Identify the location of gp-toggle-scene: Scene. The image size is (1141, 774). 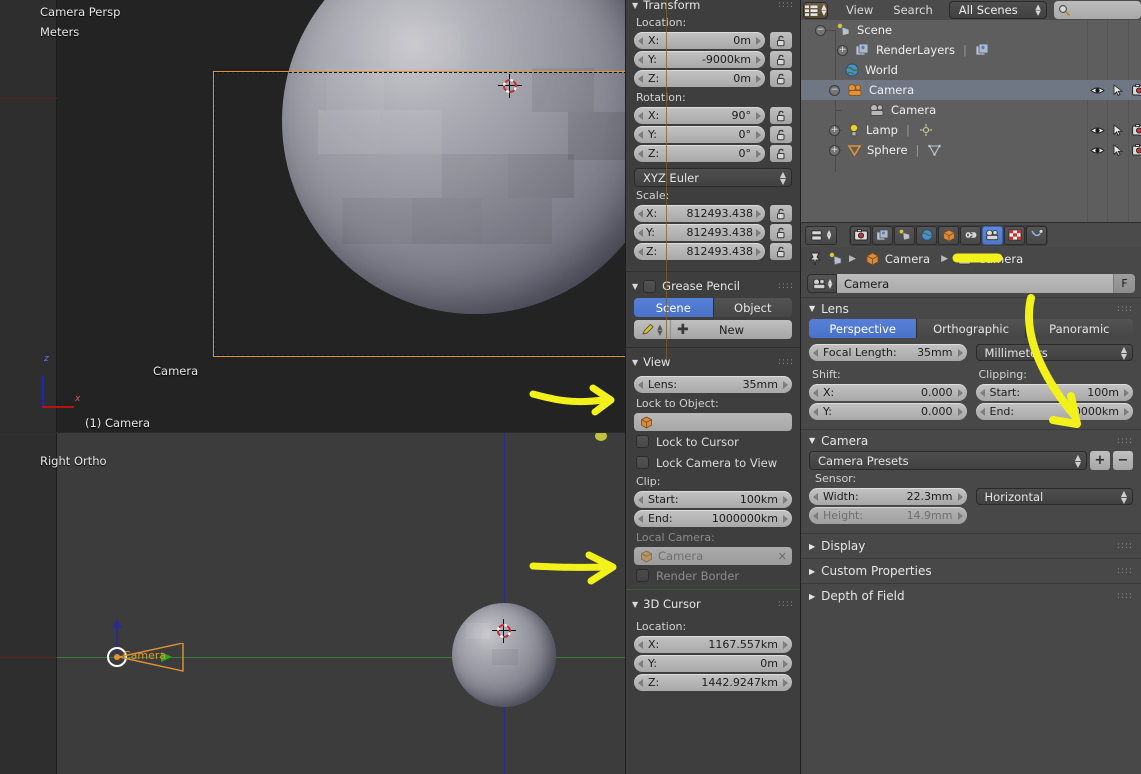
(674, 307).